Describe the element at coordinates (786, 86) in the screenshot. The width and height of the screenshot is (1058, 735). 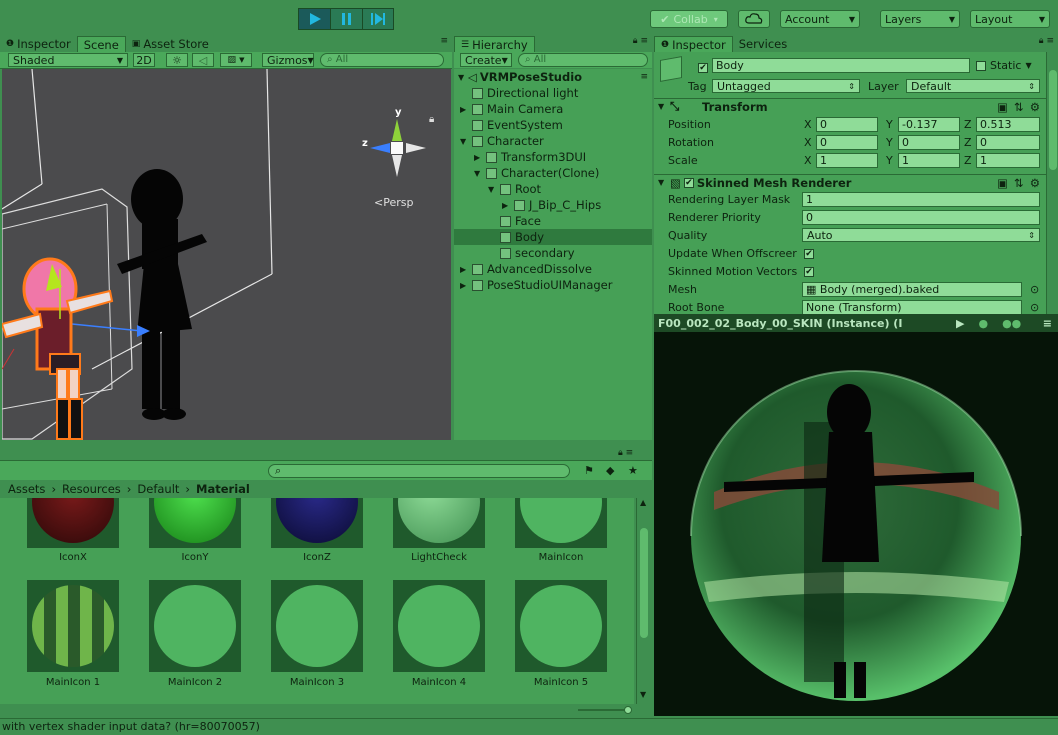
I see `tag-dropdown: Untagged ⇕` at that location.